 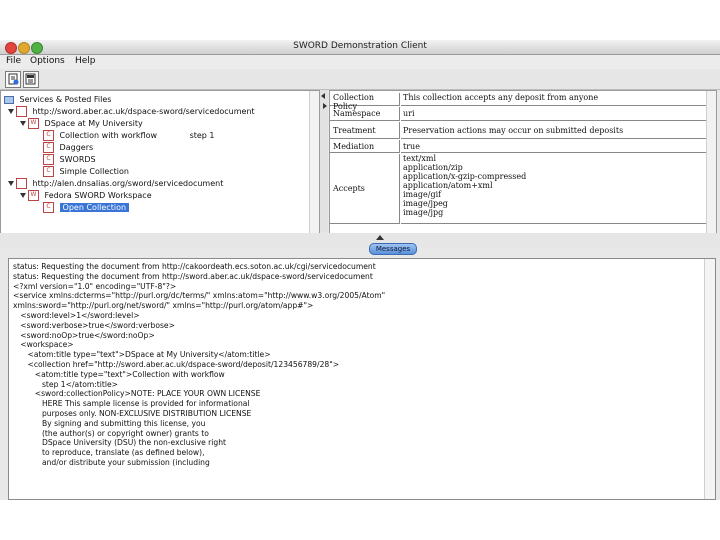 I want to click on title-bar: SWORD Demonstration Client, so click(x=360, y=47).